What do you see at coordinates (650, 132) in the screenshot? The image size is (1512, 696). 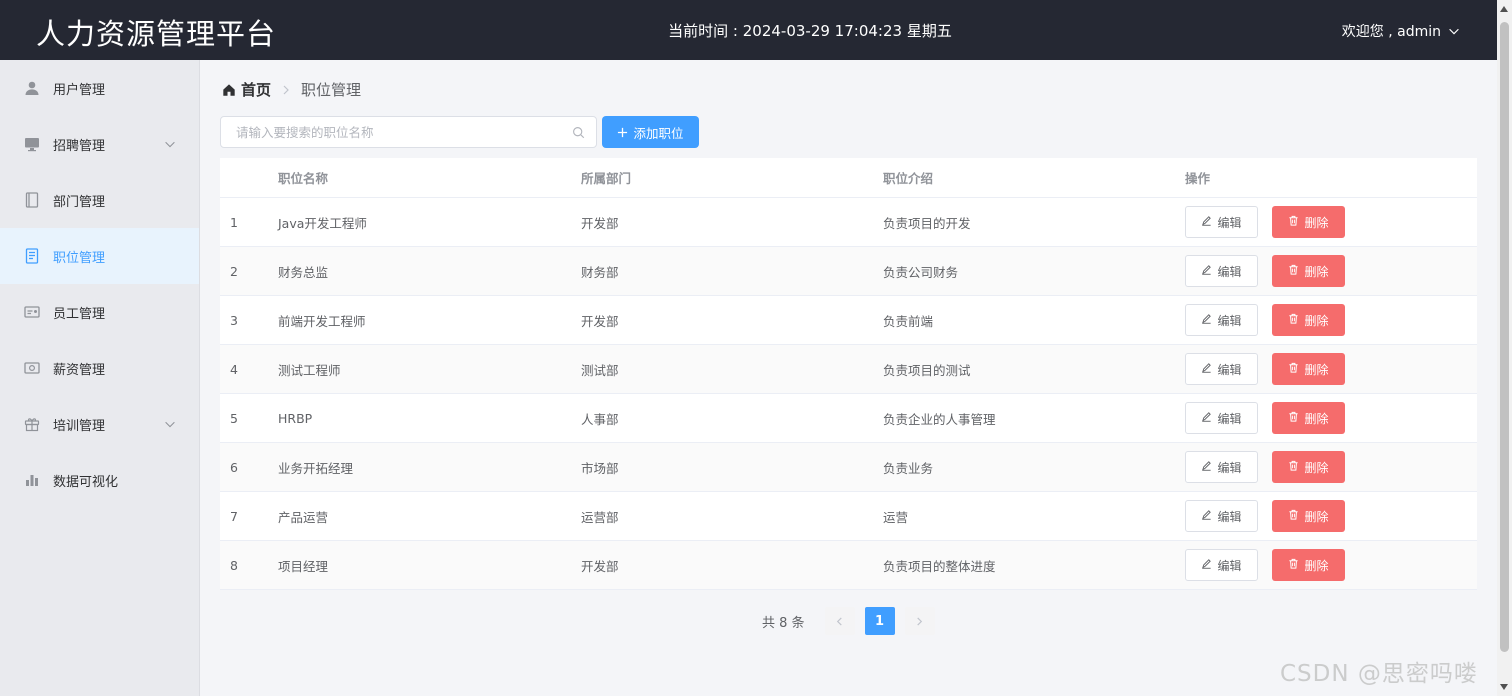 I see `add-position-button: 添加职位` at bounding box center [650, 132].